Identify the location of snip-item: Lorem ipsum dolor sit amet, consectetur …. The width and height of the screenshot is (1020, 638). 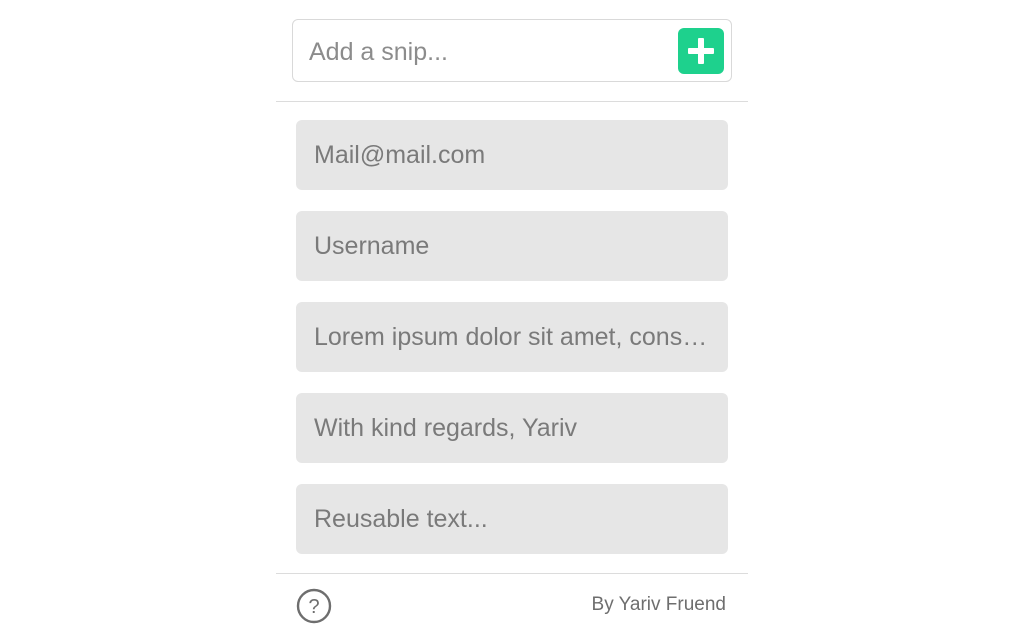
(512, 337).